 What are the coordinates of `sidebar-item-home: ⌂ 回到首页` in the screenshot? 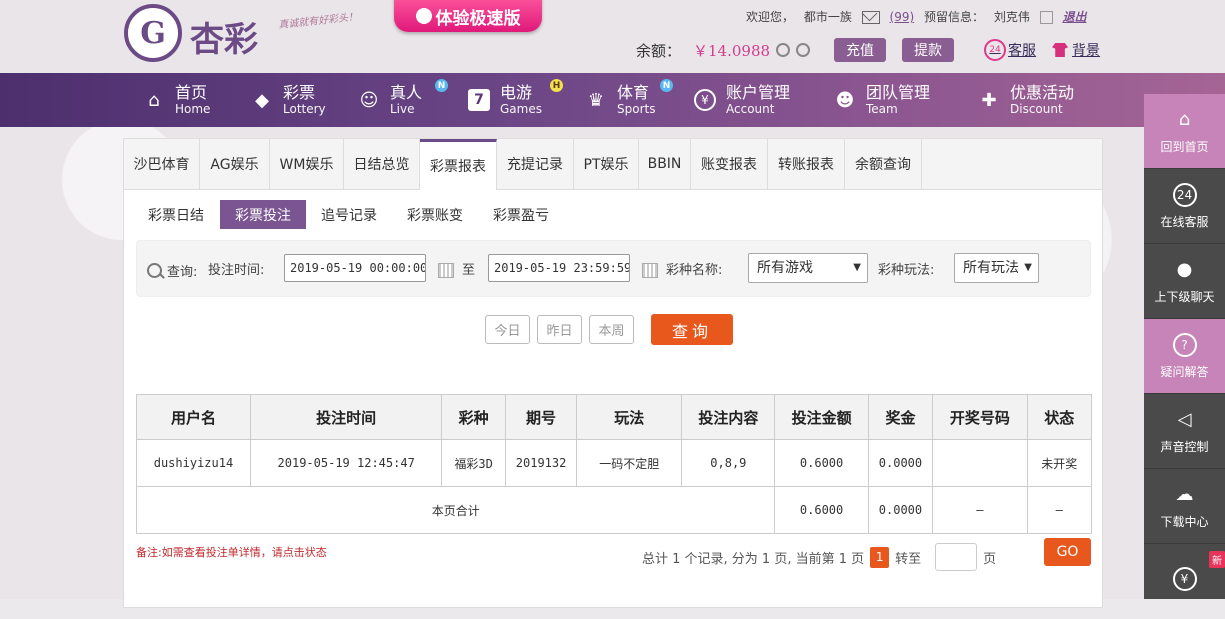 It's located at (1184, 131).